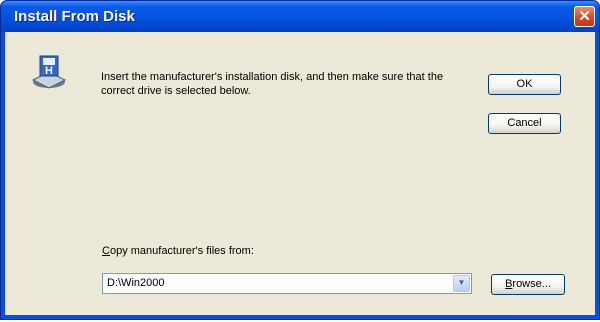 Image resolution: width=600 pixels, height=322 pixels. I want to click on window-title: Install From Disk, so click(74, 16).